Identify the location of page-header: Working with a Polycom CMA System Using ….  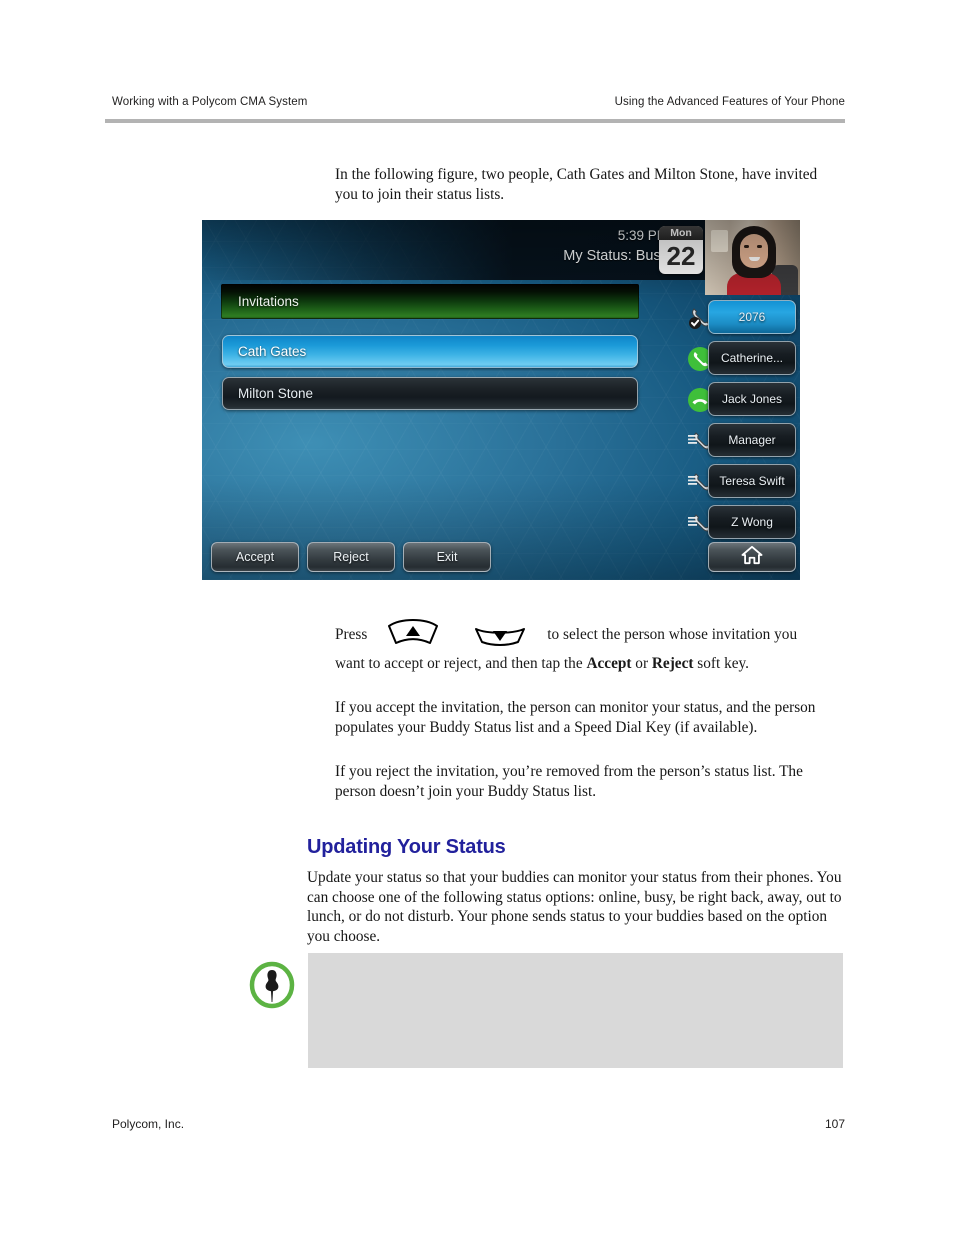
(478, 102).